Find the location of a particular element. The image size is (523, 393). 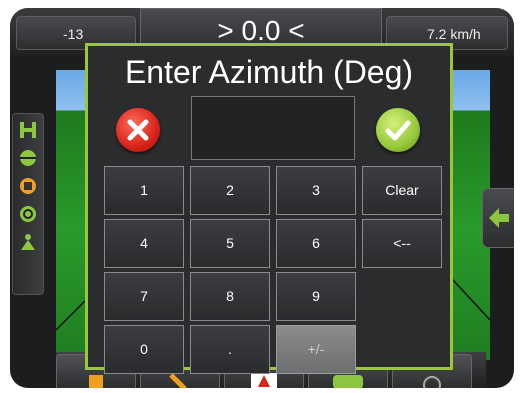

left-toolbar is located at coordinates (28, 204).